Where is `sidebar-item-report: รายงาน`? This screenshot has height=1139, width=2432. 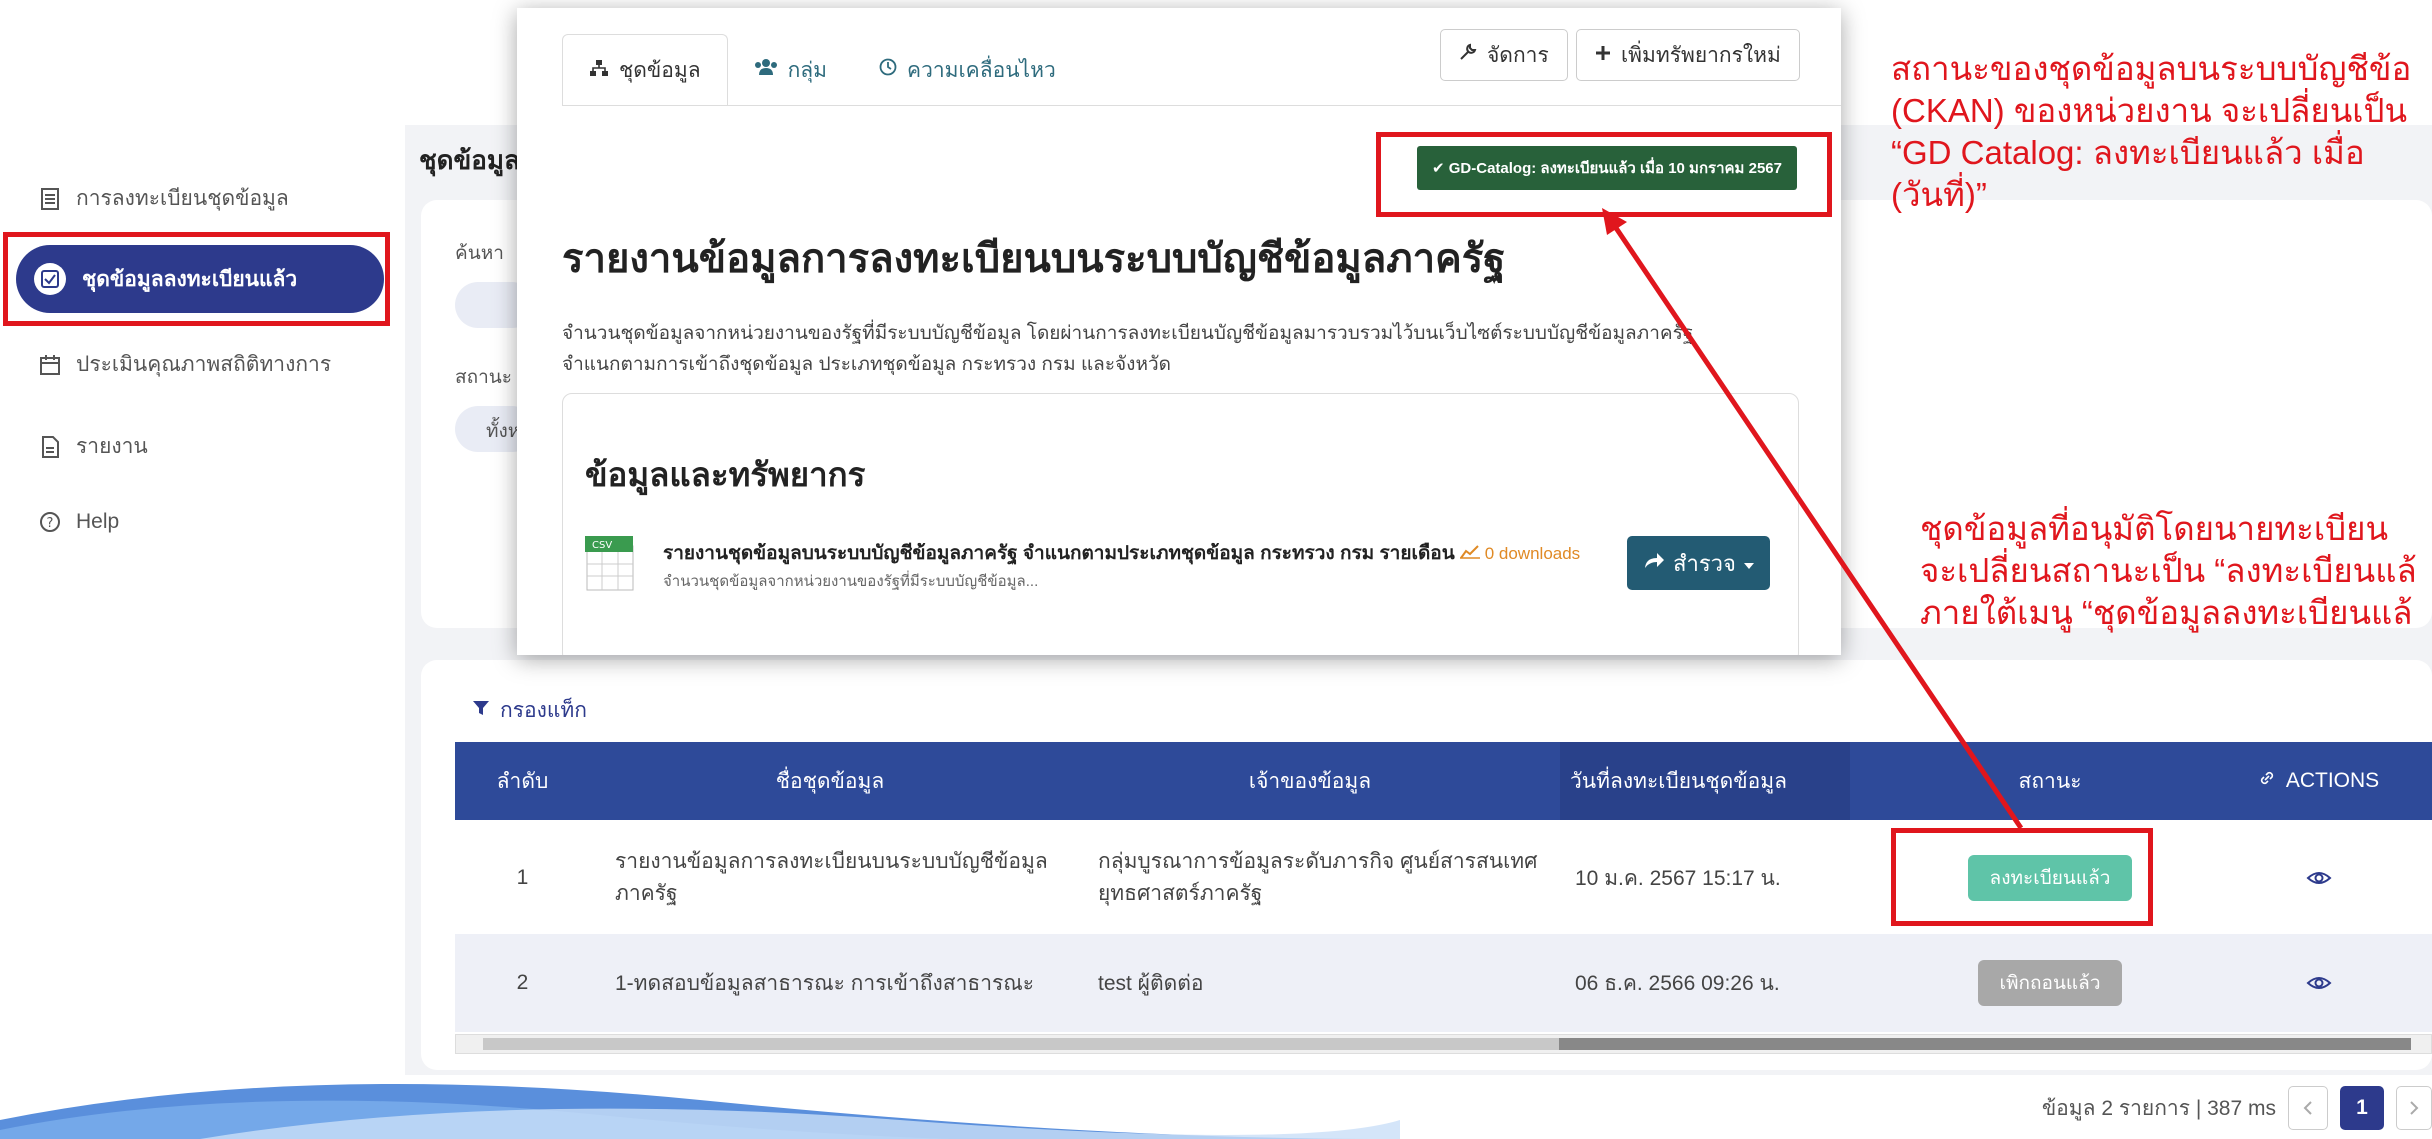
sidebar-item-report: รายงาน is located at coordinates (93, 446).